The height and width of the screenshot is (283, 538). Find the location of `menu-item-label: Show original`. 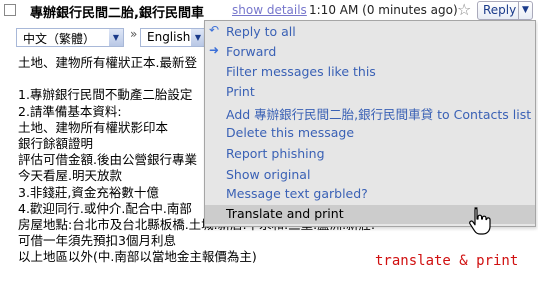

menu-item-label: Show original is located at coordinates (268, 174).